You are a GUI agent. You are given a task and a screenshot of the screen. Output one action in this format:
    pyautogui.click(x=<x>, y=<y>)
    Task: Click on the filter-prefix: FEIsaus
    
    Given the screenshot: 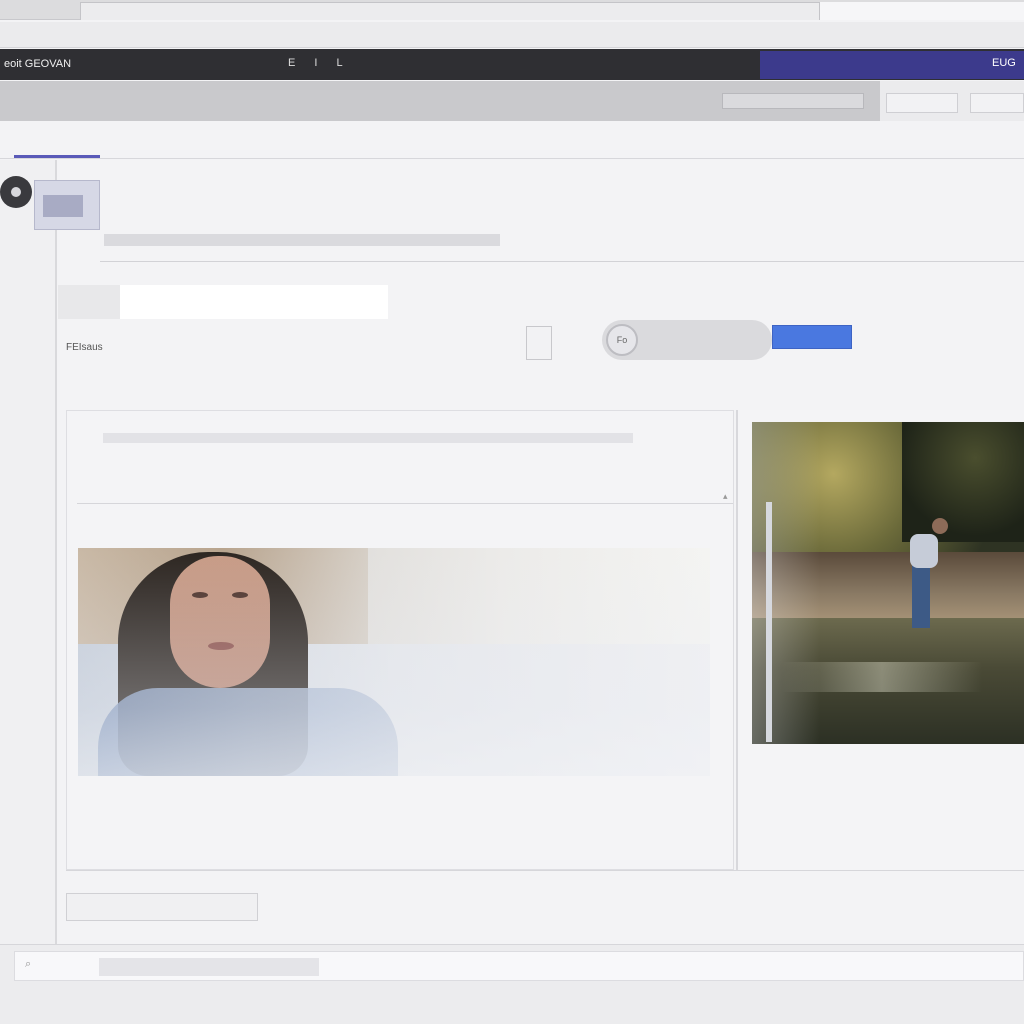 What is the action you would take?
    pyautogui.click(x=84, y=347)
    